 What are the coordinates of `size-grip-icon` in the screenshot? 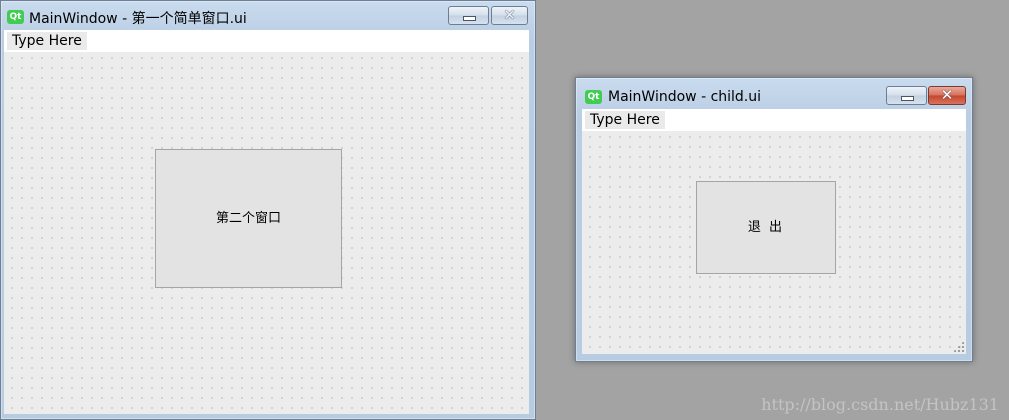 It's located at (958, 346).